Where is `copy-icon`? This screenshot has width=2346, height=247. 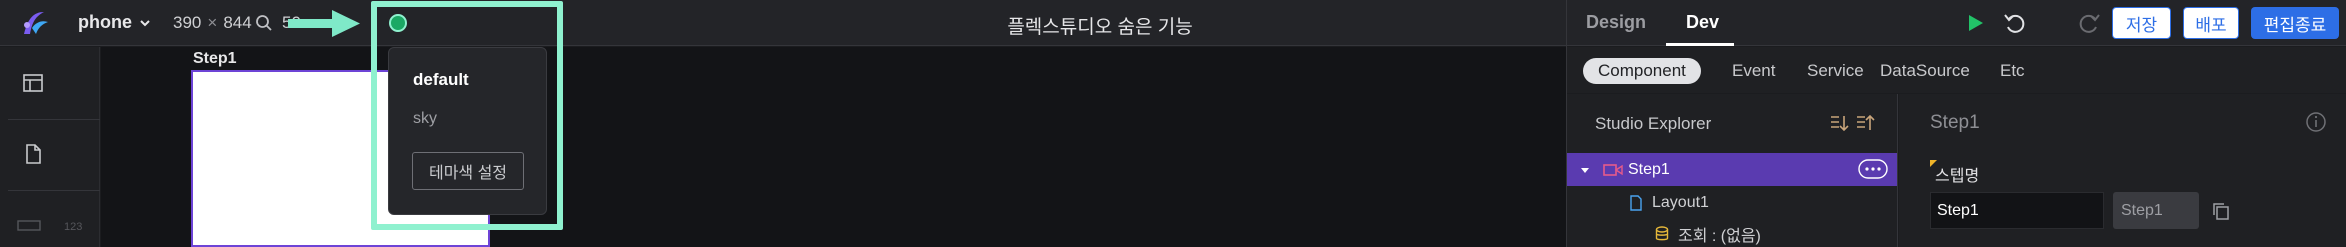
copy-icon is located at coordinates (2221, 211).